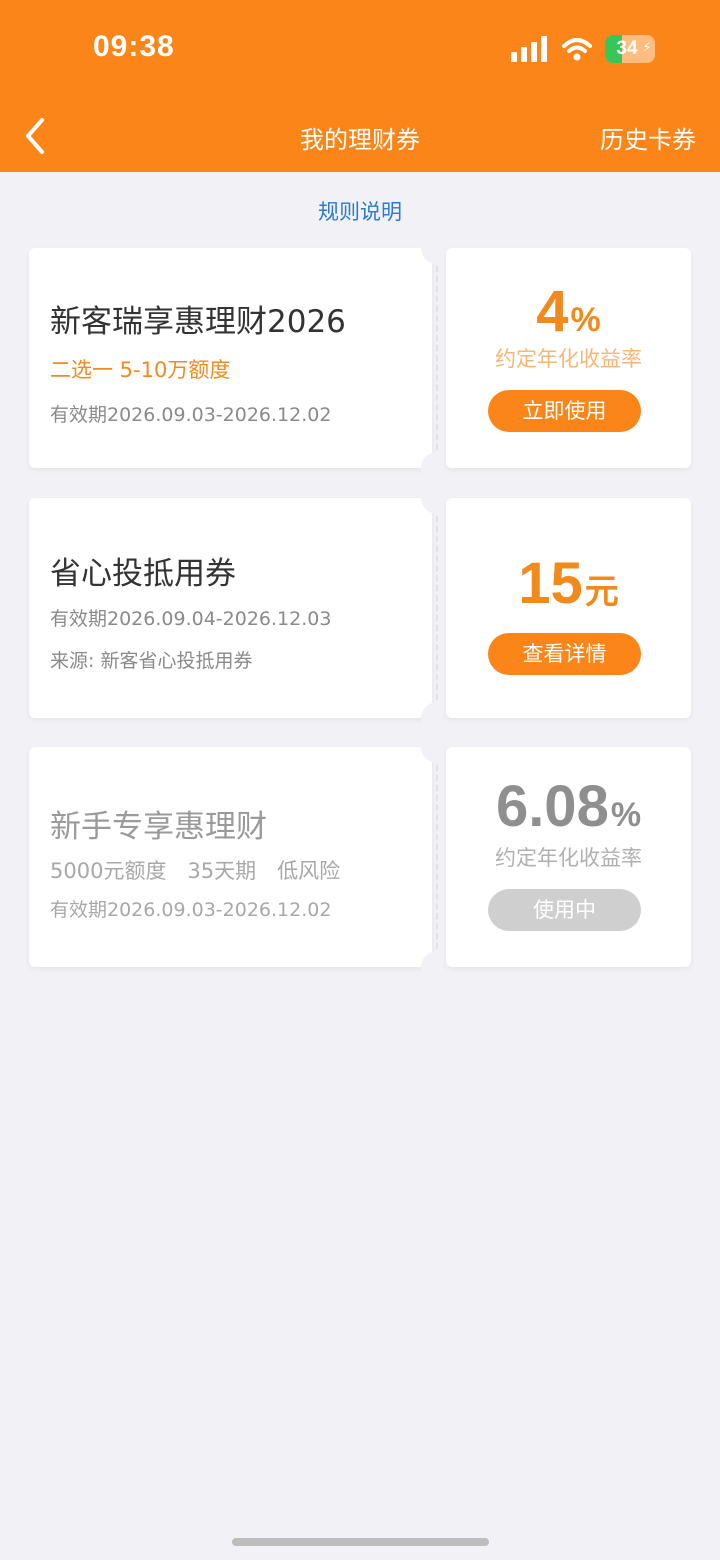 This screenshot has height=1560, width=720. Describe the element at coordinates (143, 574) in the screenshot. I see `coupon-title: 省心投抵用券` at that location.